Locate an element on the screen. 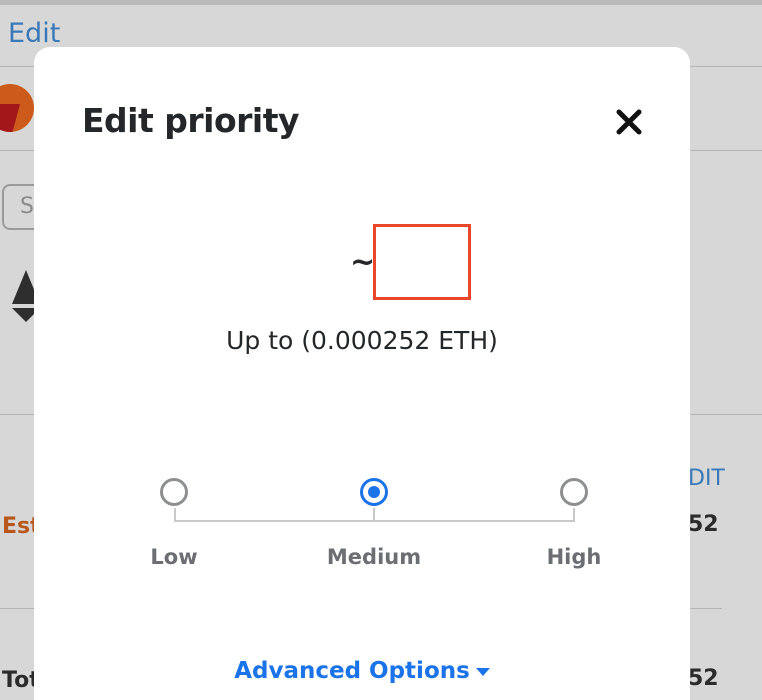 The height and width of the screenshot is (700, 762). priority-label-low: Low is located at coordinates (174, 557).